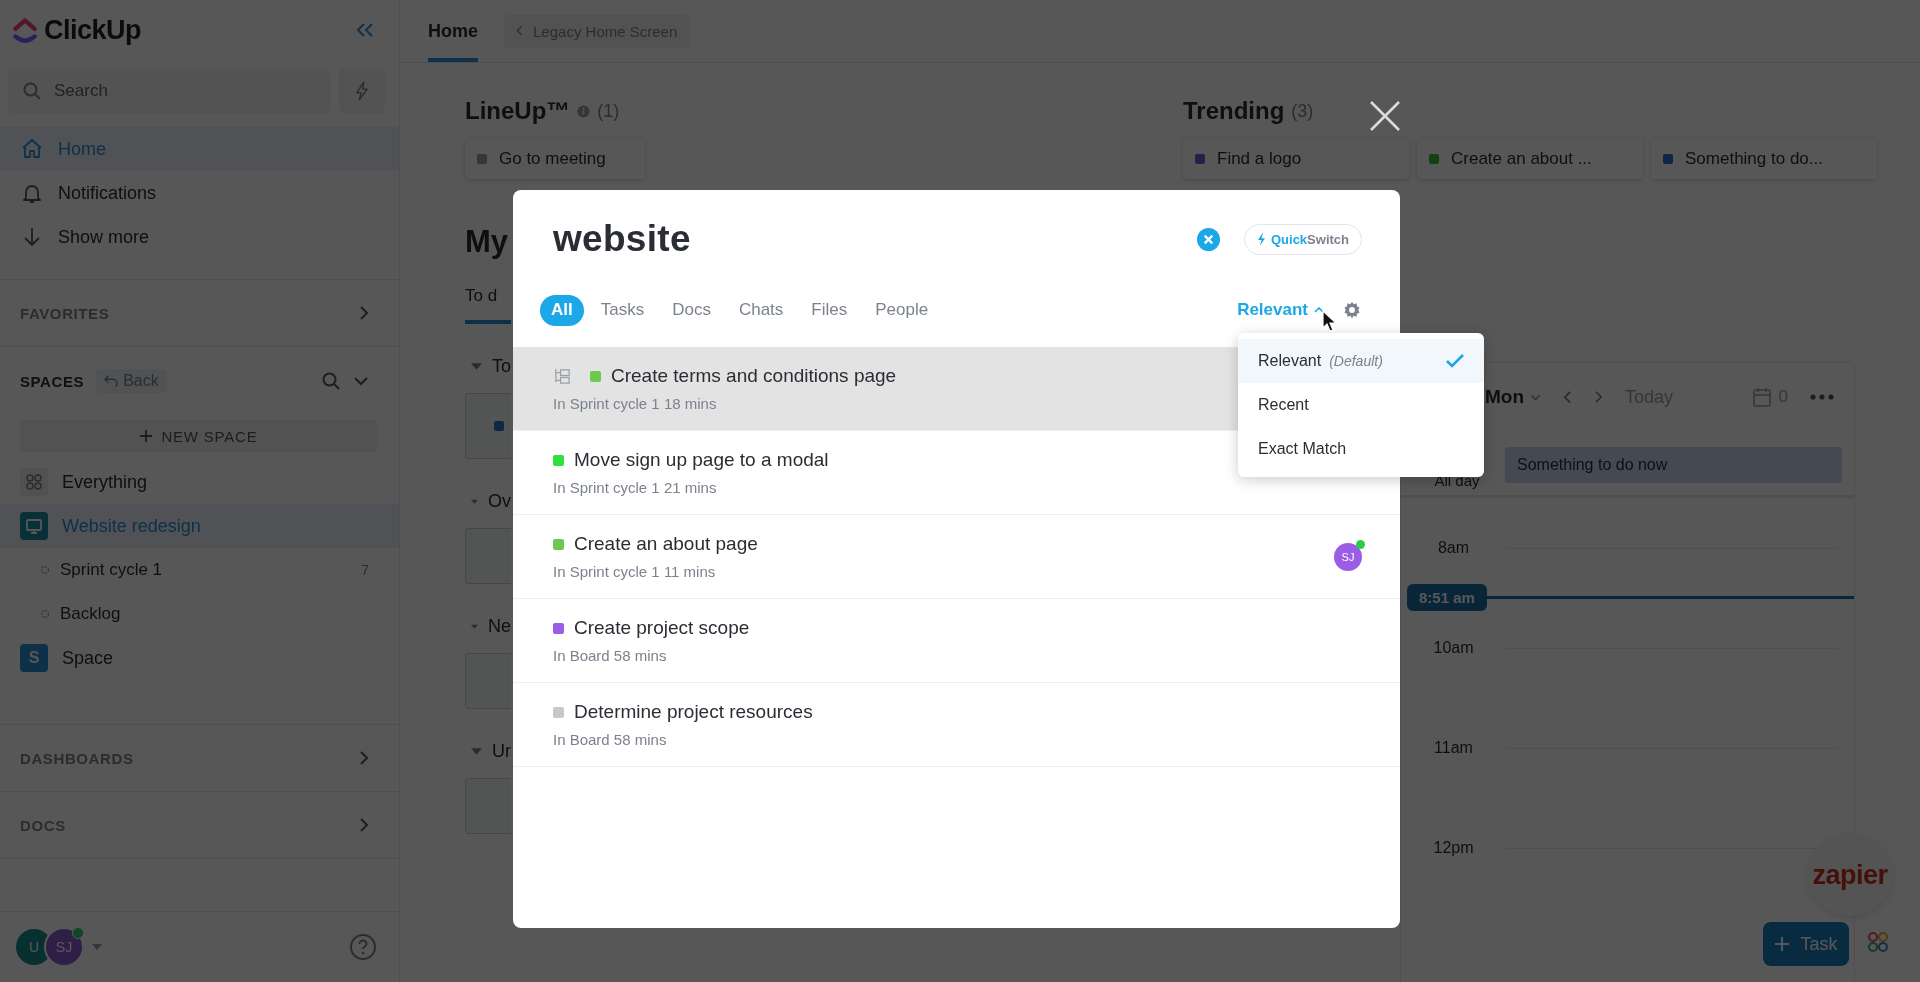  I want to click on result-title: Create an about page, so click(666, 544).